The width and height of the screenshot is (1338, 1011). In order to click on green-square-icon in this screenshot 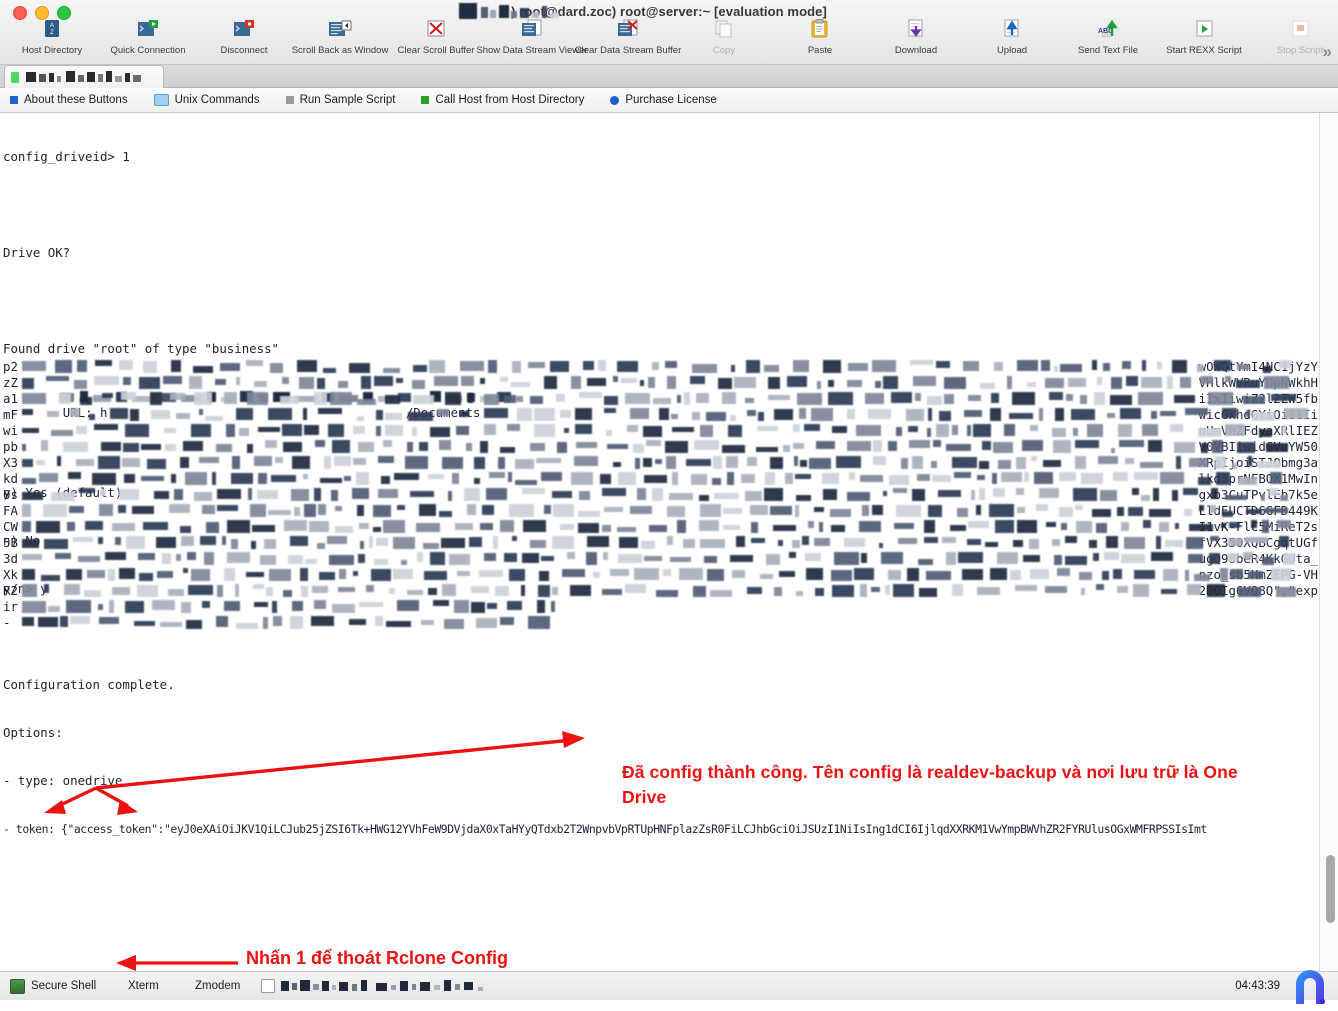, I will do `click(425, 100)`.